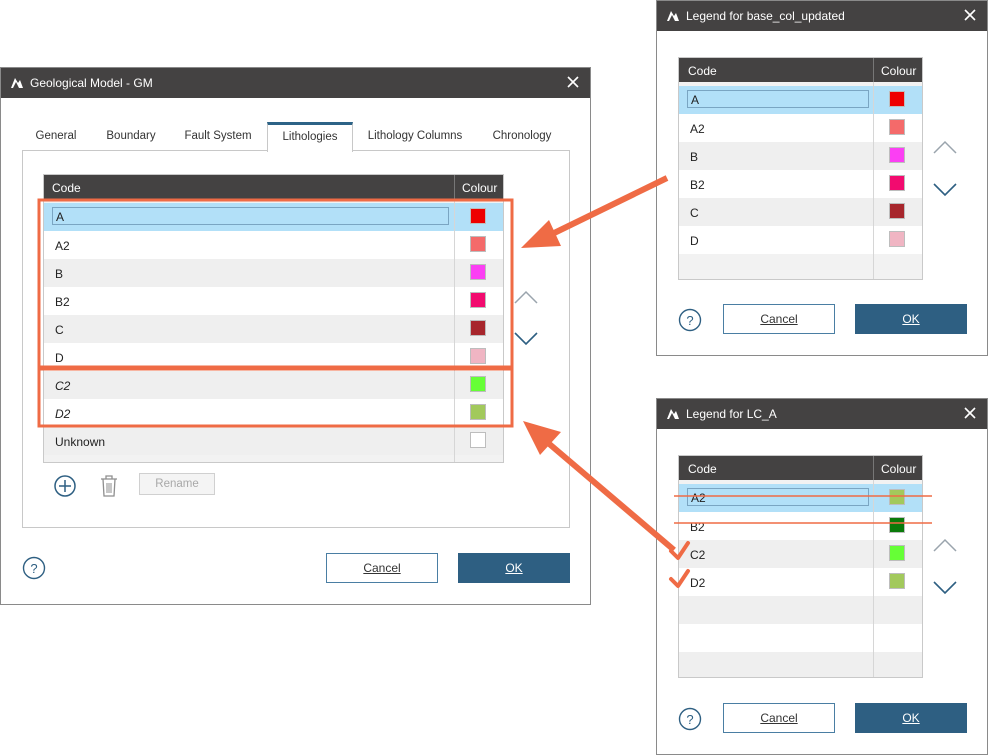  I want to click on row-code: D2, so click(63, 414).